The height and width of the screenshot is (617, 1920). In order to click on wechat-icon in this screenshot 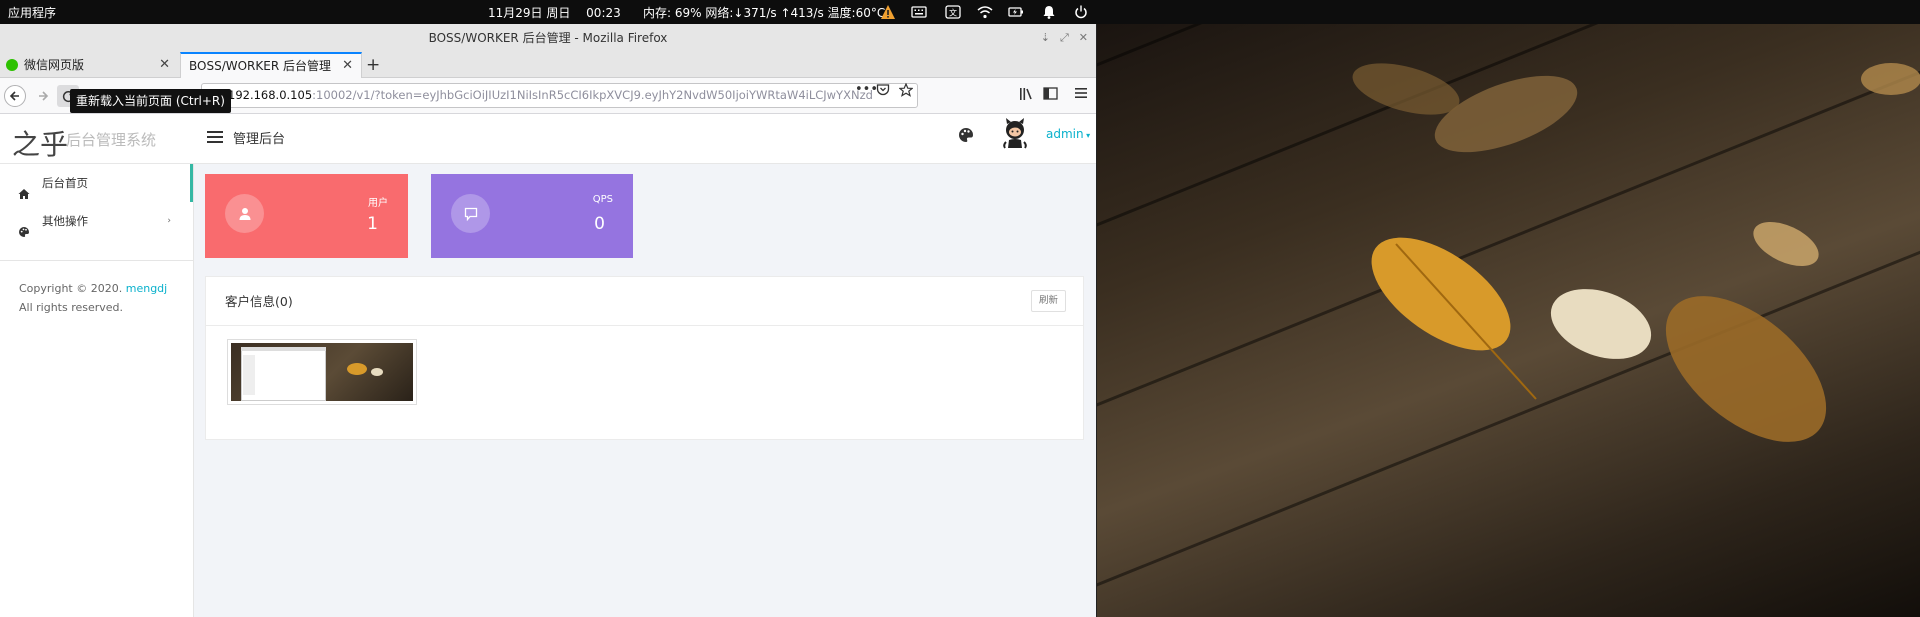, I will do `click(12, 65)`.